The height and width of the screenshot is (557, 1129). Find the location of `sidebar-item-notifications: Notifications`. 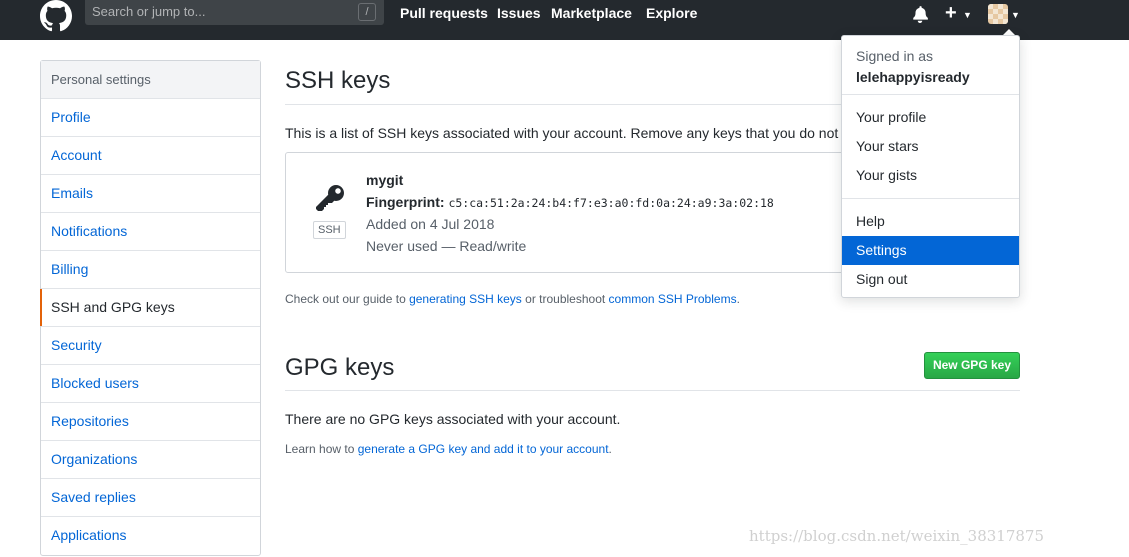

sidebar-item-notifications: Notifications is located at coordinates (150, 232).